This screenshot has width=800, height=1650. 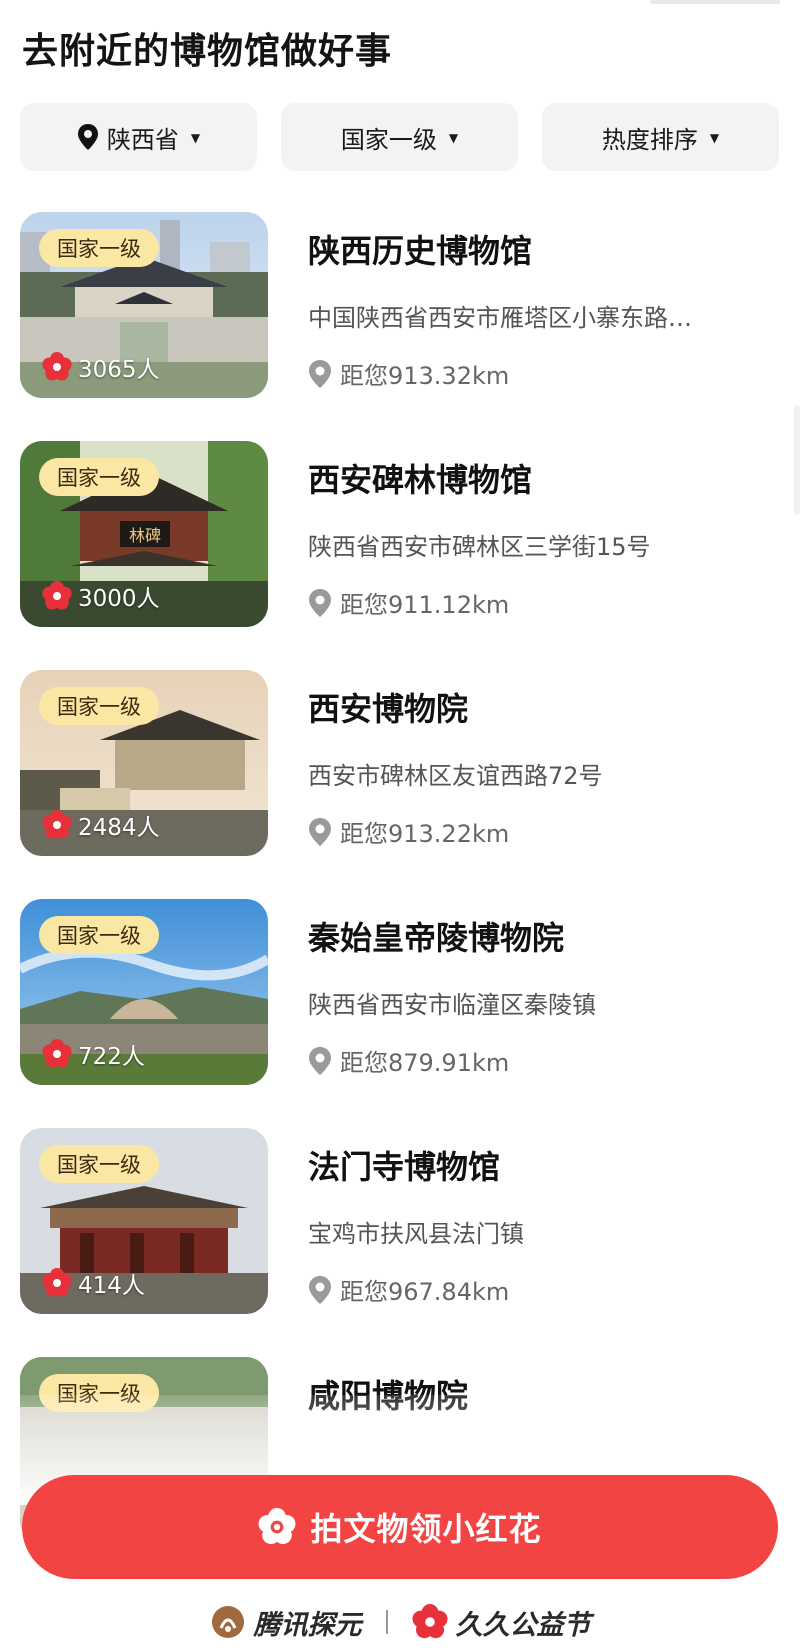 I want to click on participant-count: 3065人, so click(x=101, y=367).